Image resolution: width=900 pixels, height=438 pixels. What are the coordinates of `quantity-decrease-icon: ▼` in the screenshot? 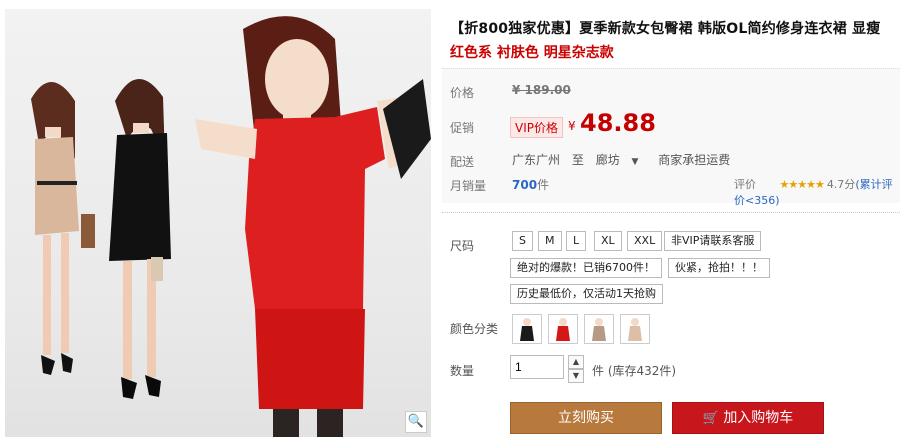 It's located at (576, 376).